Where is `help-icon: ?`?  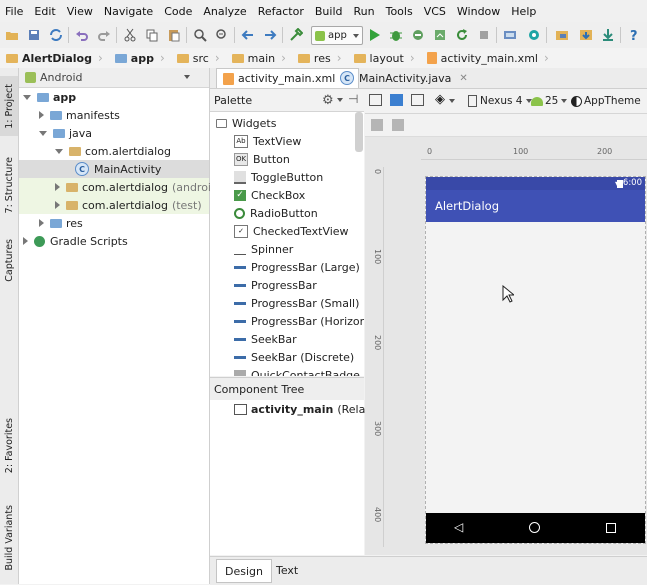 help-icon: ? is located at coordinates (634, 35).